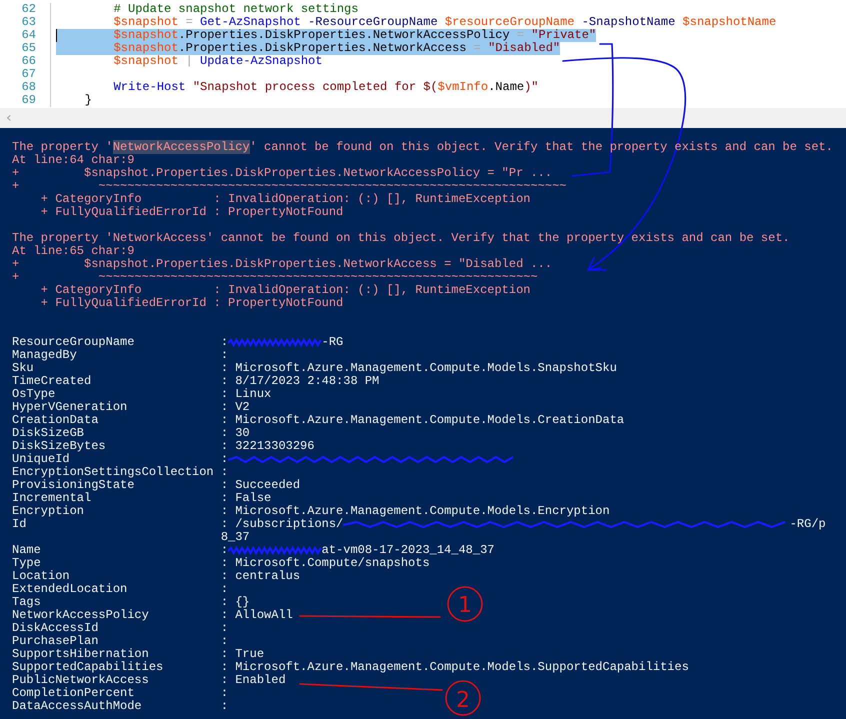  I want to click on property-name: TimeCreated, so click(52, 381).